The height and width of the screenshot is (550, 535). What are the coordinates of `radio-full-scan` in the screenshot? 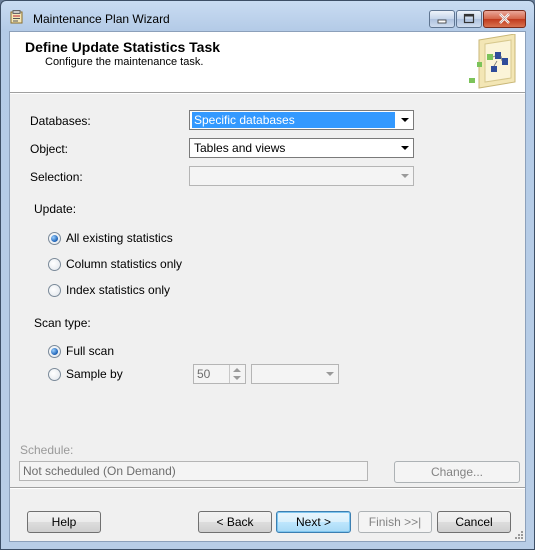 It's located at (54, 351).